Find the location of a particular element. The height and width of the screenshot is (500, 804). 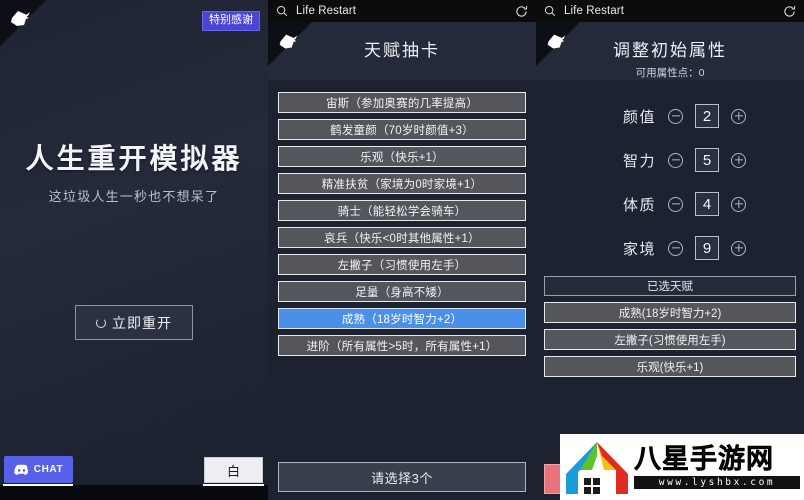

discord-underline is located at coordinates (38, 485).